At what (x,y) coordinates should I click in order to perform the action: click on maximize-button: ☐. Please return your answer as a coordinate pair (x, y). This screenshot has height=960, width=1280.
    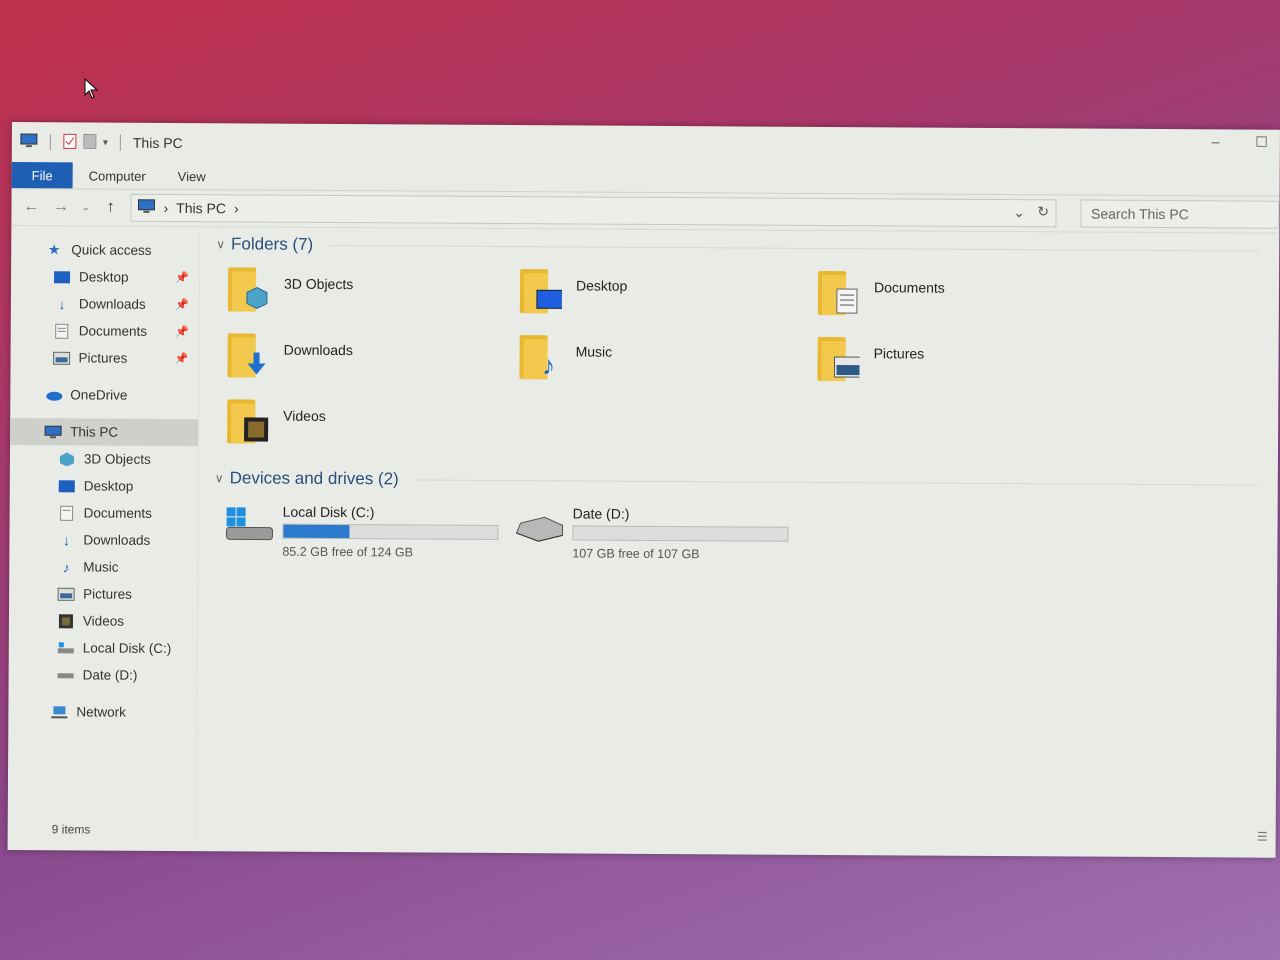
    Looking at the image, I should click on (1261, 142).